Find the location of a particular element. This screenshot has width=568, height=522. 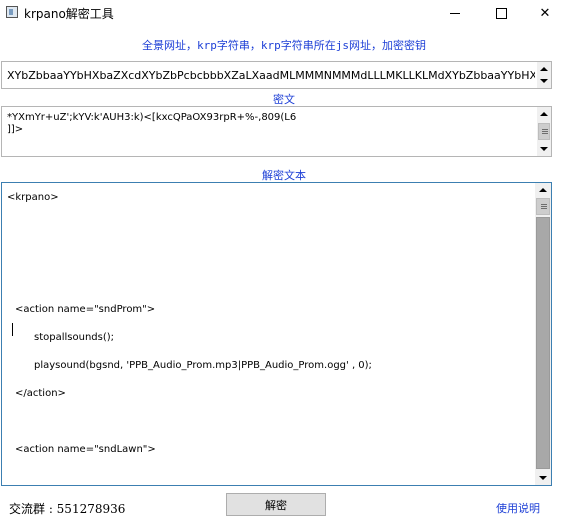

code-line: stopallsounds(); is located at coordinates (74, 337).